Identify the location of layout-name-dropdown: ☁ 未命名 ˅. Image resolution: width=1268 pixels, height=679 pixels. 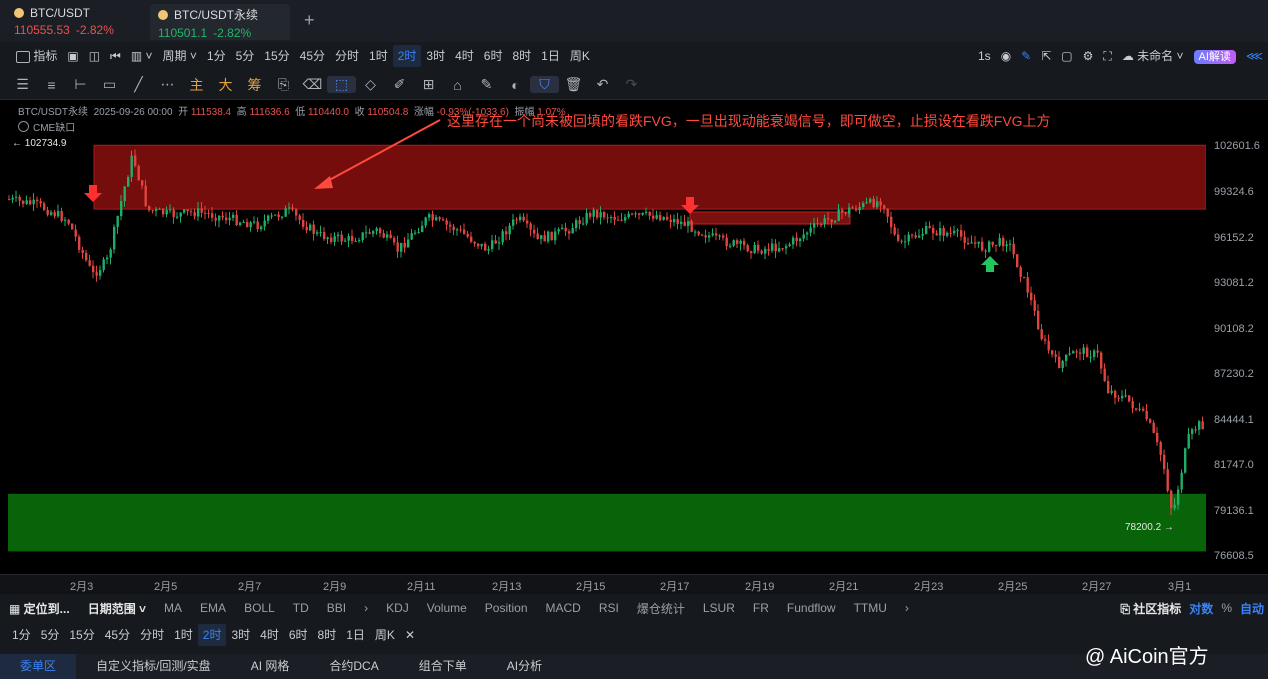
(1153, 56).